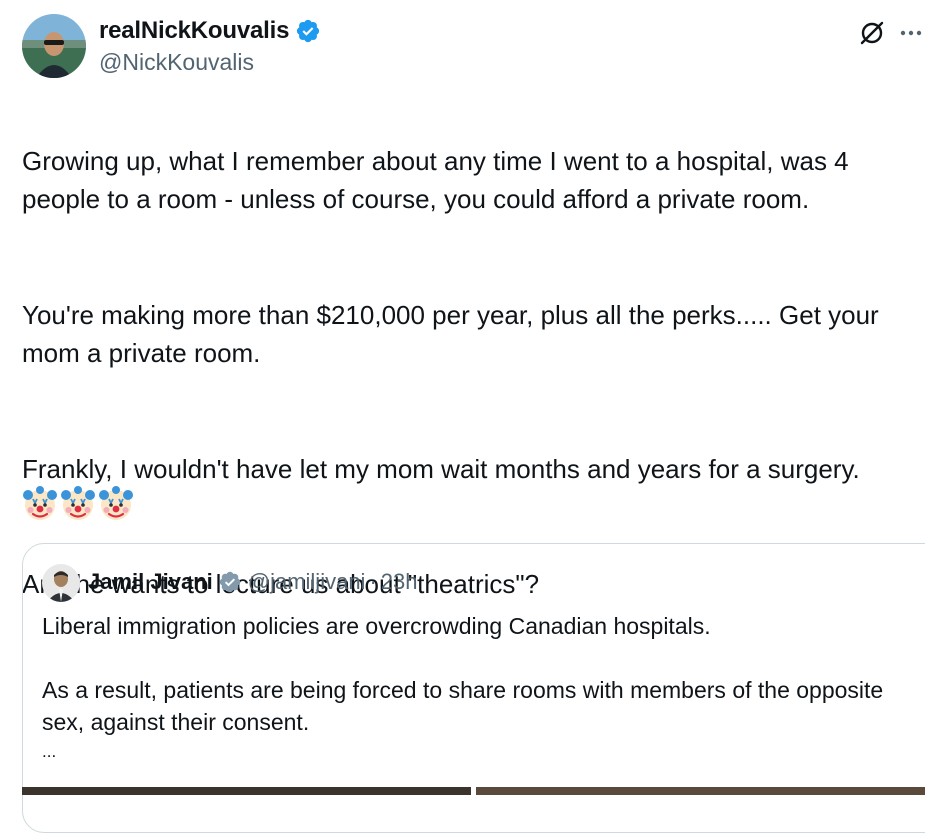  What do you see at coordinates (872, 33) in the screenshot?
I see `grok-icon` at bounding box center [872, 33].